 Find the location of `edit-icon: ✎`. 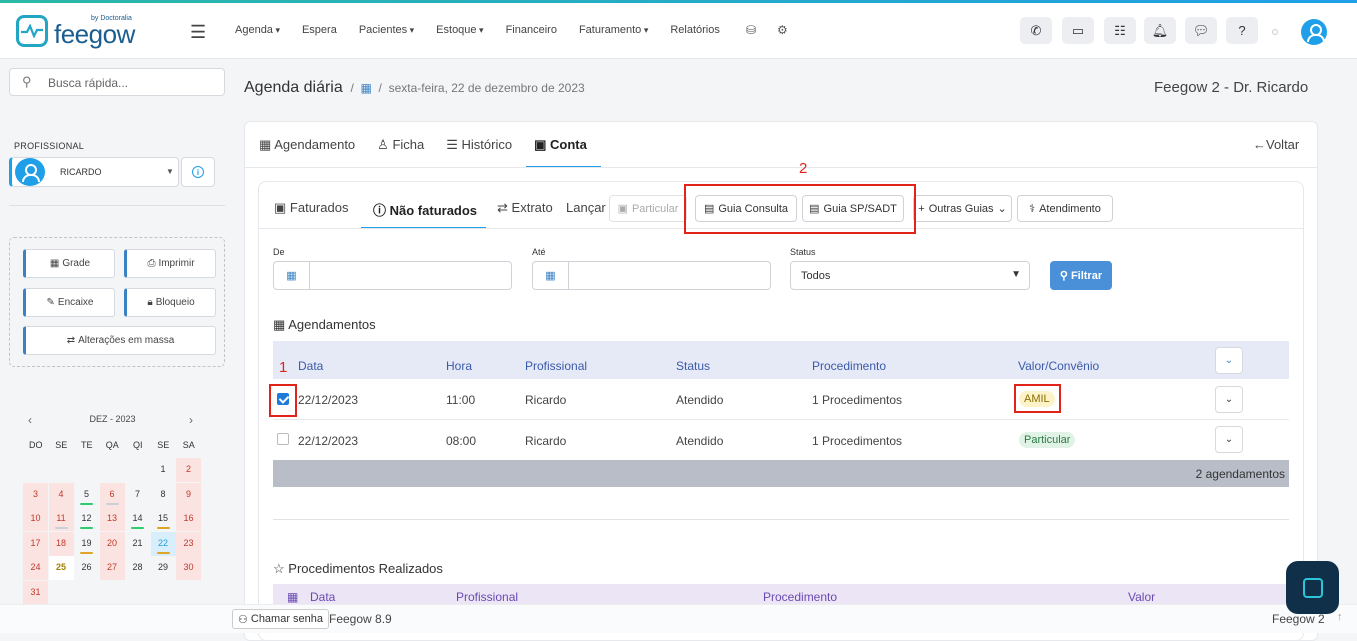

edit-icon: ✎ is located at coordinates (50, 302).